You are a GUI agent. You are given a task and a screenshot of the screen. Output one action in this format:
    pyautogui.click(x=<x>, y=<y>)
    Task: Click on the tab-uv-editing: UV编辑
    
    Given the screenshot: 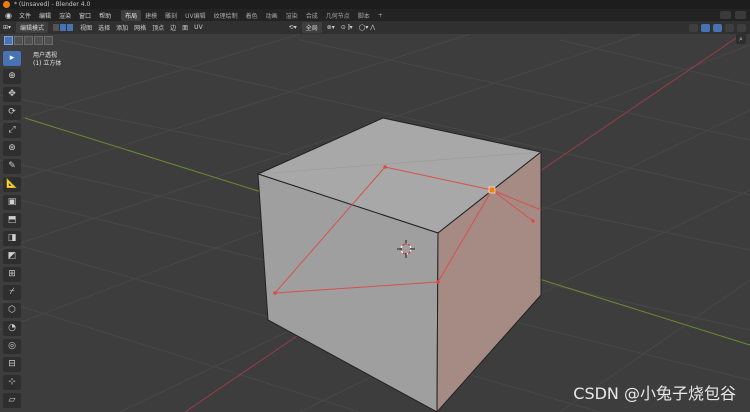 What is the action you would take?
    pyautogui.click(x=195, y=15)
    